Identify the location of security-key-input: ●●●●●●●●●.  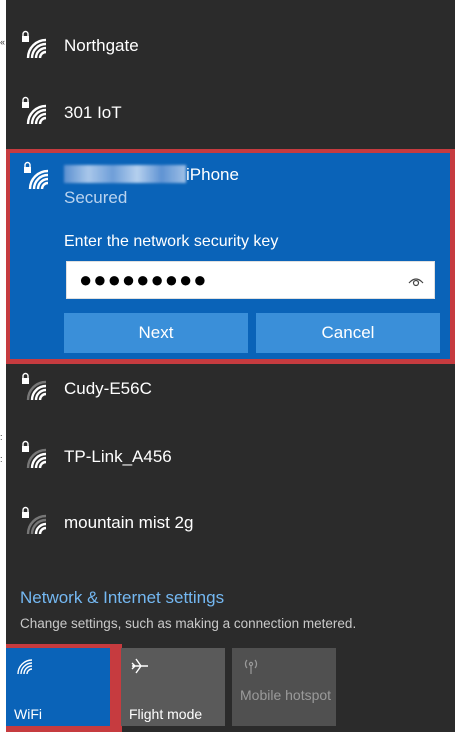
(250, 280).